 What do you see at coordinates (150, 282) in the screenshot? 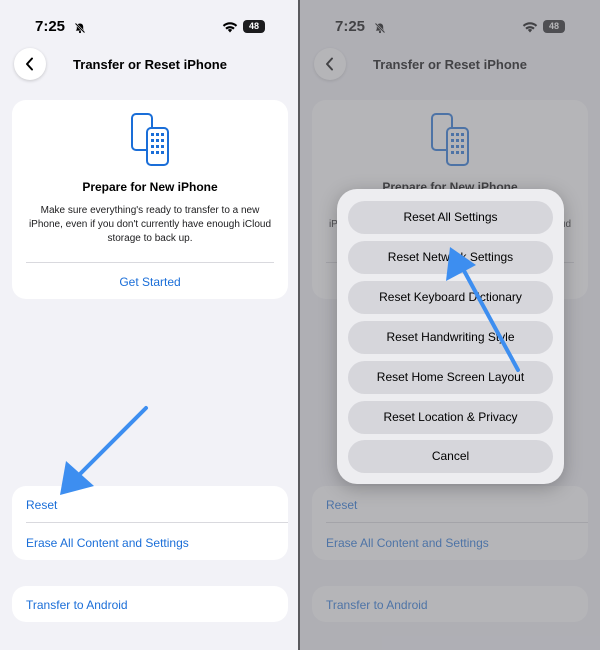
I see `get-started-link: Get Started` at bounding box center [150, 282].